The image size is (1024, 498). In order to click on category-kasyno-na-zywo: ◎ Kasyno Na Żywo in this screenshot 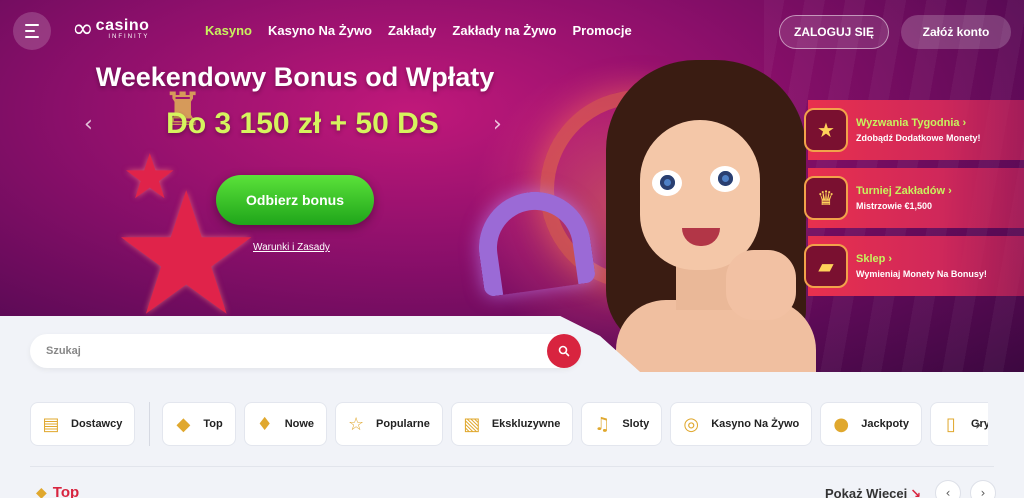, I will do `click(741, 424)`.